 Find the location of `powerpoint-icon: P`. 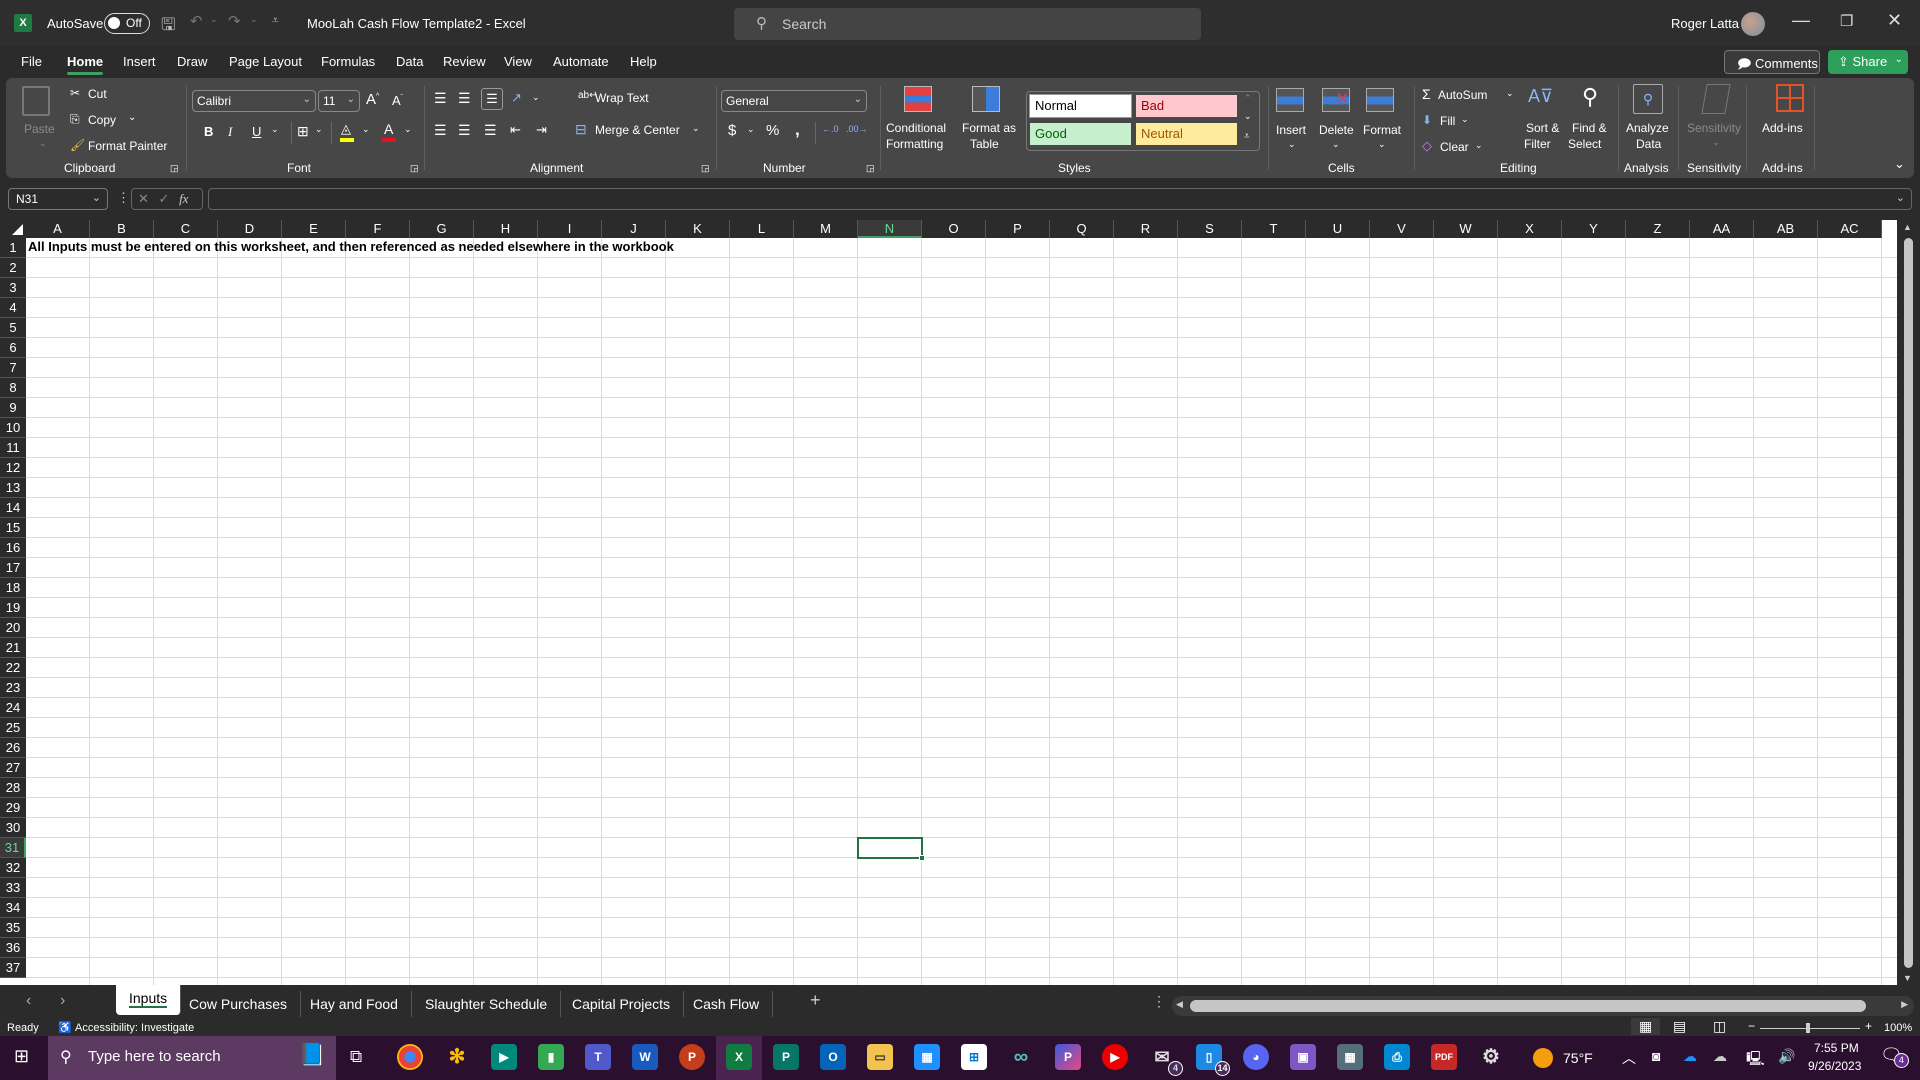

powerpoint-icon: P is located at coordinates (692, 1057).